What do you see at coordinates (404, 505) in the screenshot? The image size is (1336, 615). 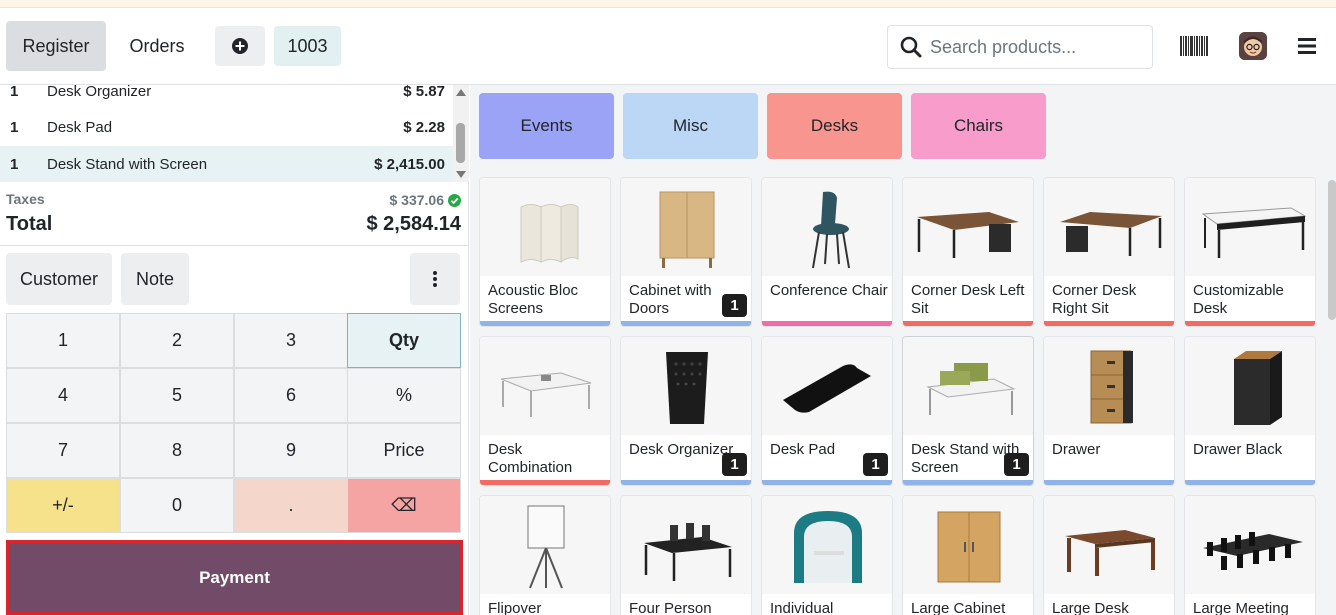 I see `numpad-backspace-icon: ⌫` at bounding box center [404, 505].